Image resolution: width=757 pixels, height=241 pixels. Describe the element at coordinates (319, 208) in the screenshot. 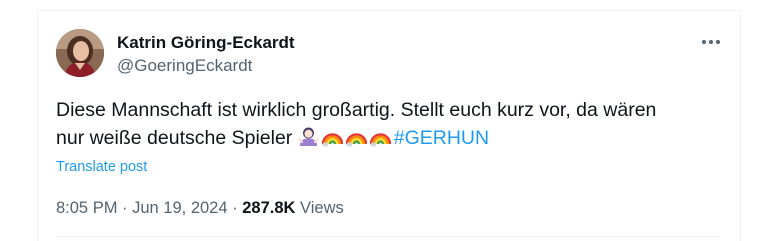

I see `views-label: Views` at that location.